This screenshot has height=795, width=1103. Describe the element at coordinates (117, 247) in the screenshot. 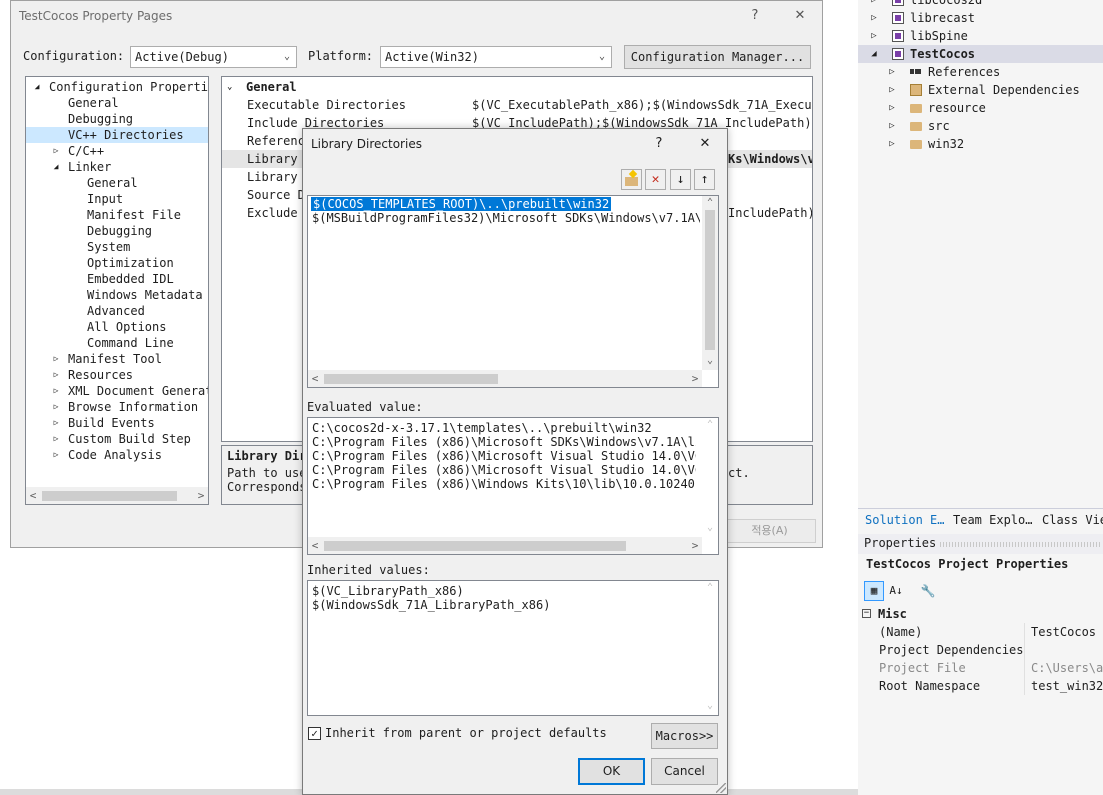

I see `tree-item-system: System` at that location.